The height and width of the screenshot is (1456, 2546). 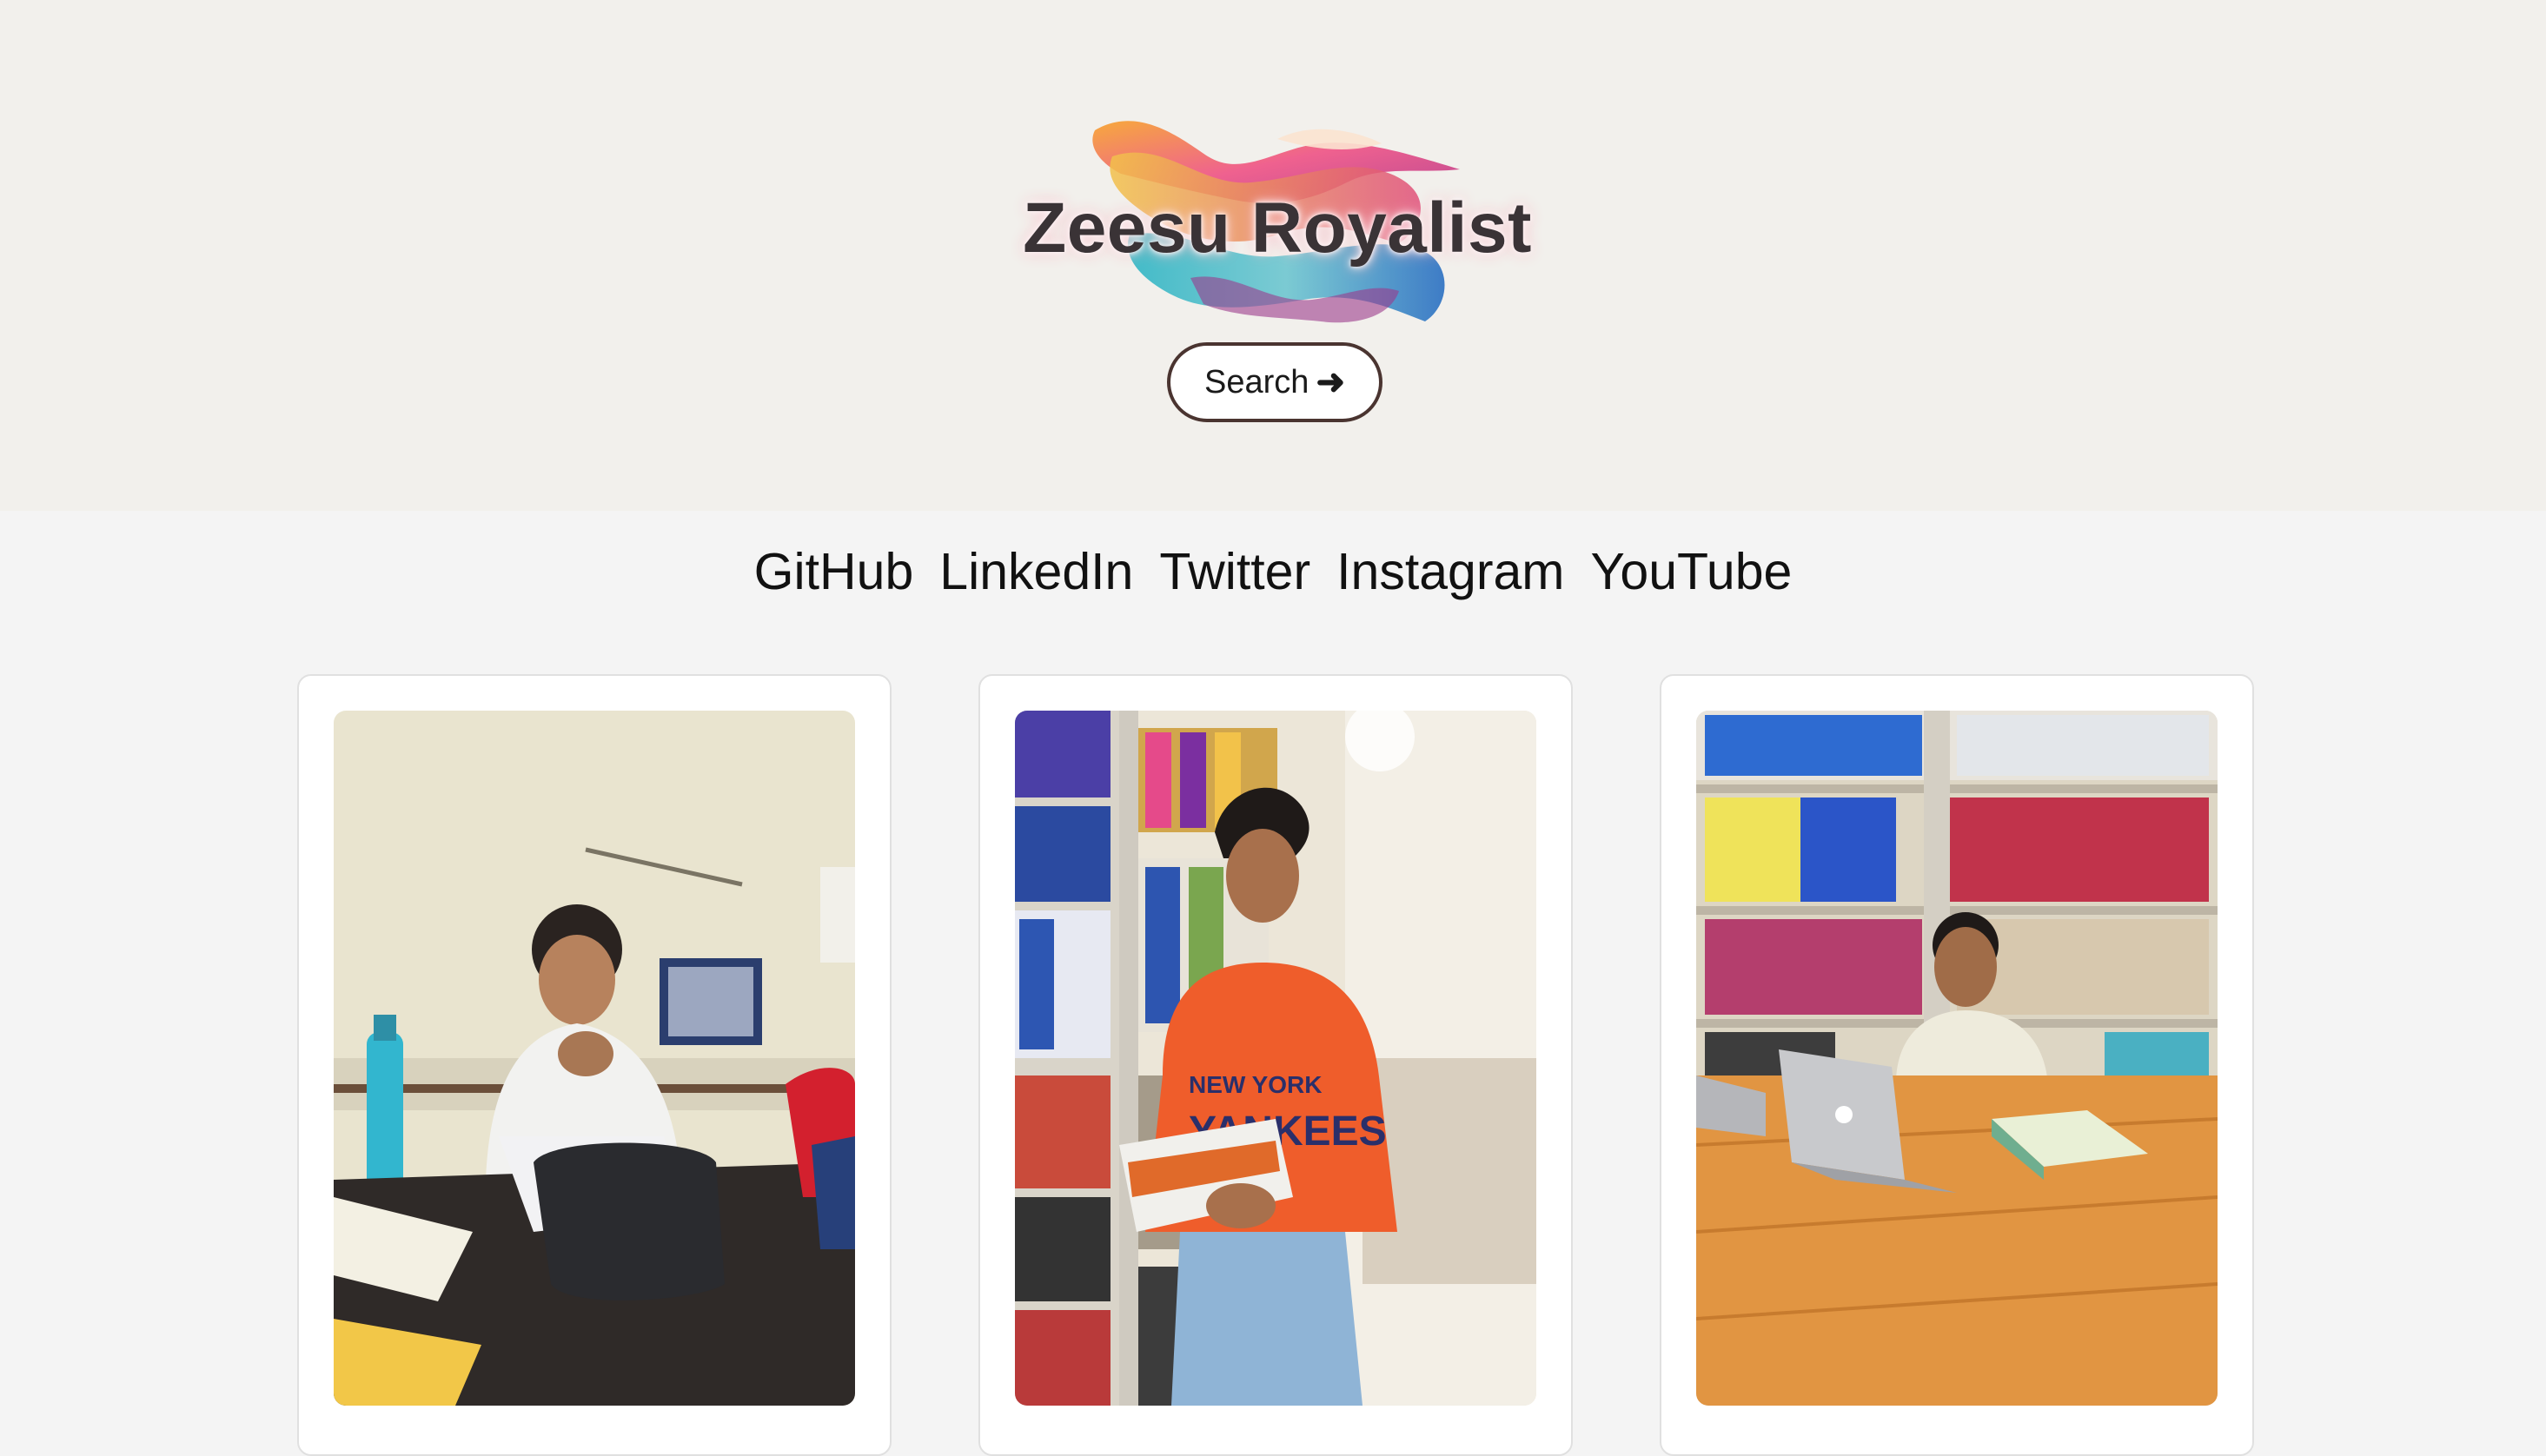 I want to click on search-button: Search ➜, so click(x=1274, y=382).